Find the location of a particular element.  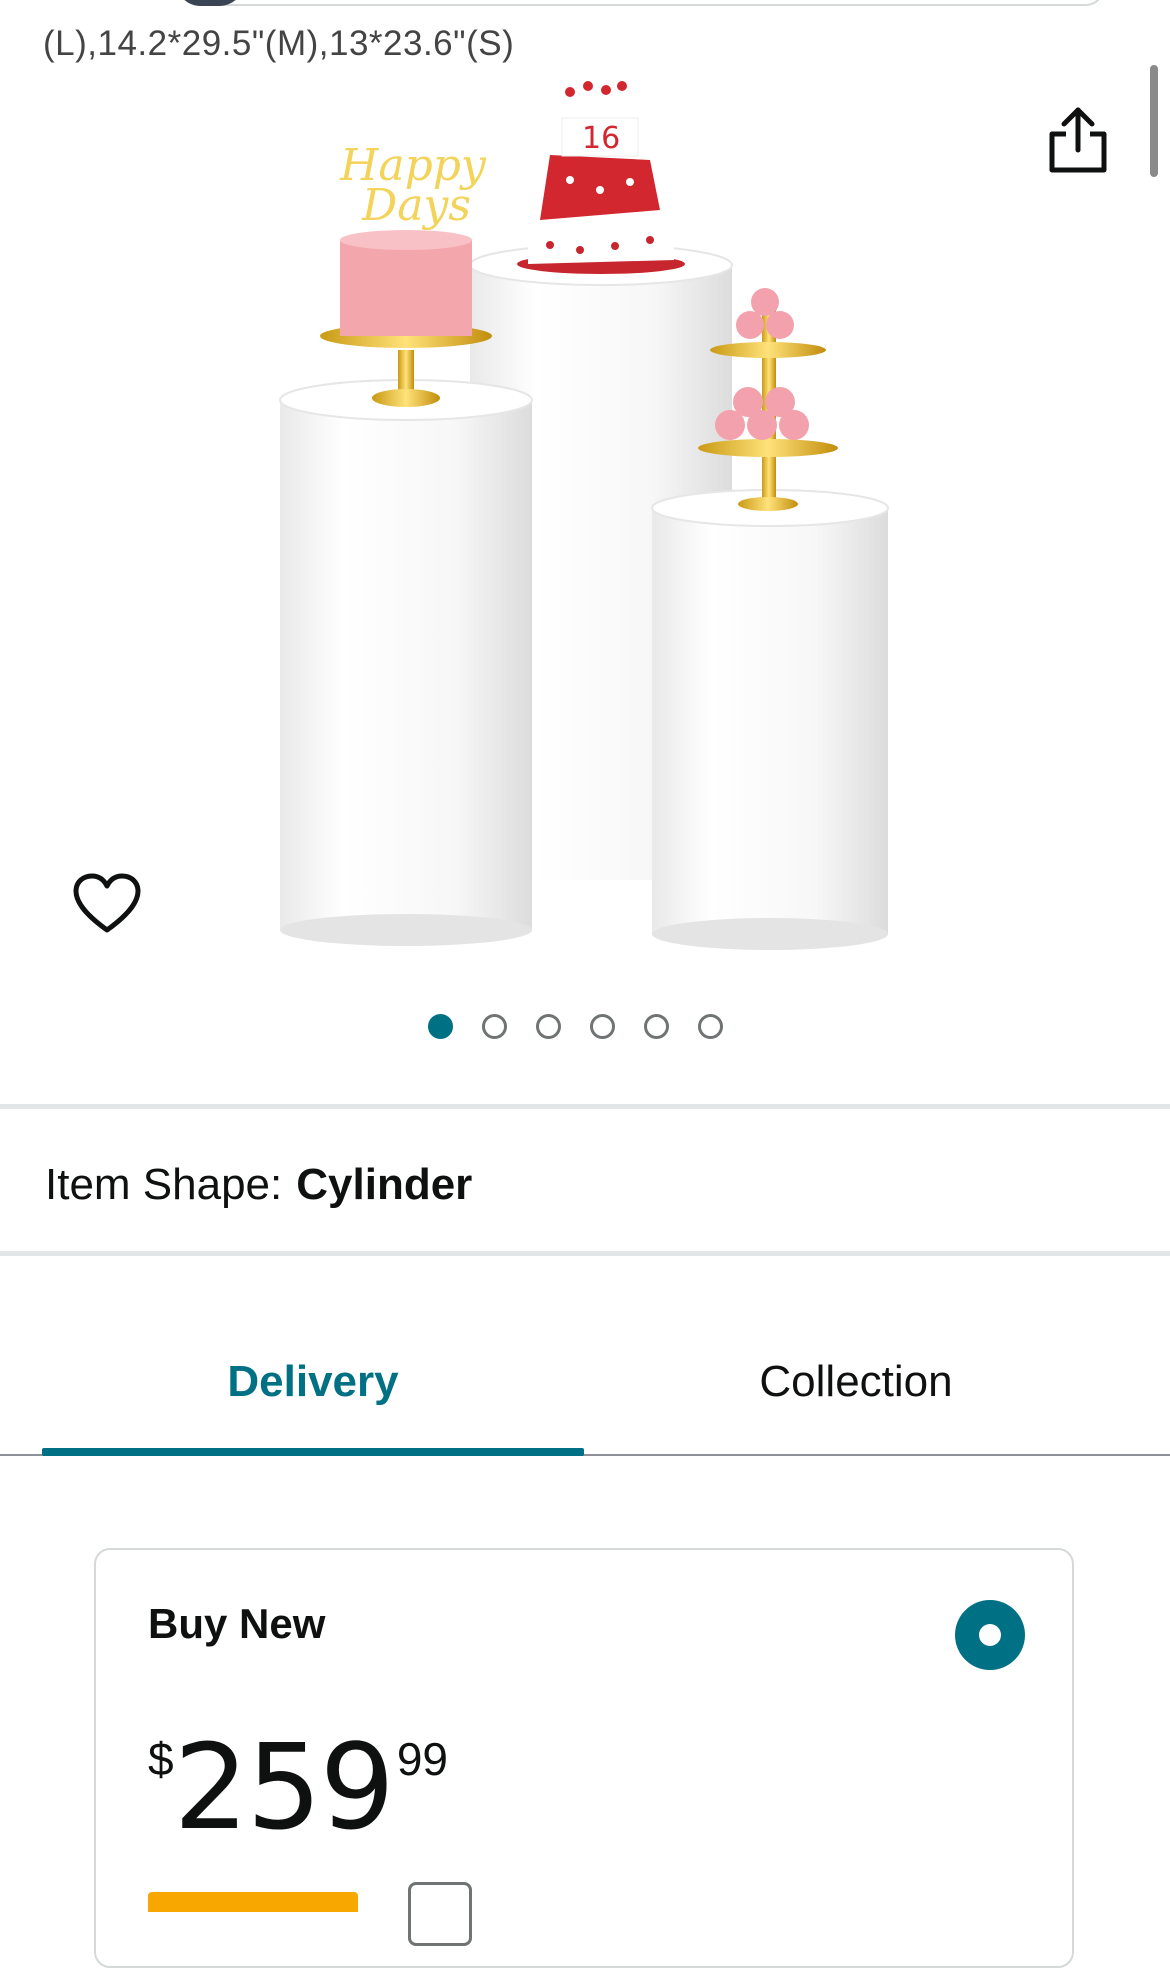

share-icon is located at coordinates (1078, 140).